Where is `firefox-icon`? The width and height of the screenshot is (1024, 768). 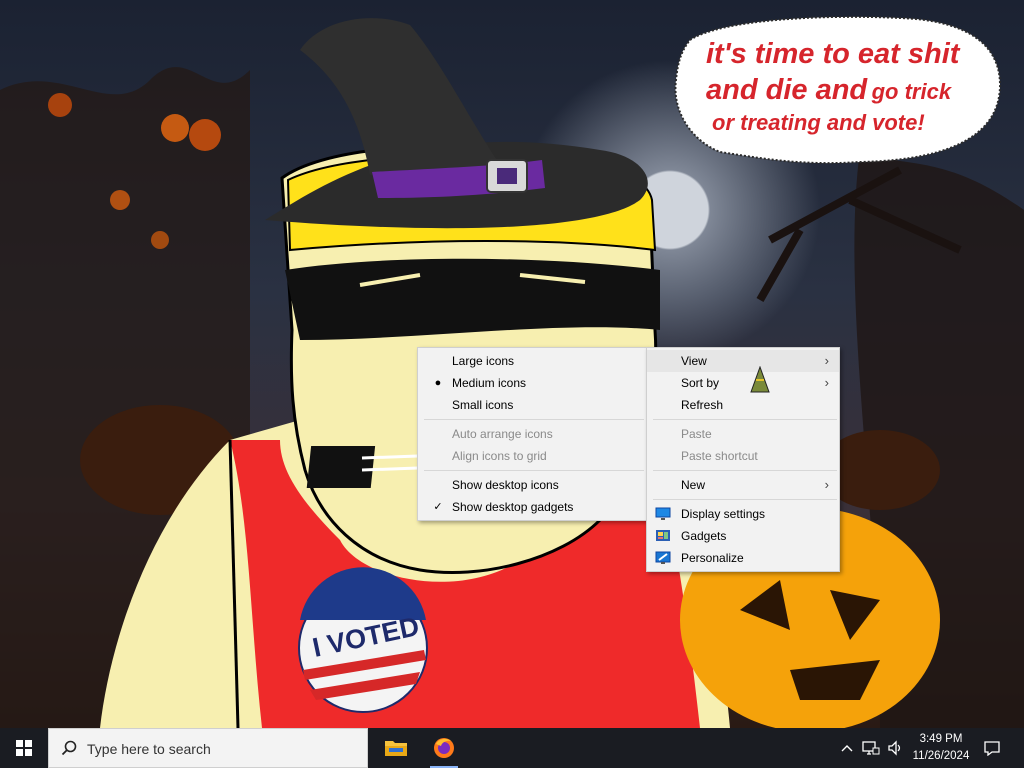
firefox-icon is located at coordinates (444, 748).